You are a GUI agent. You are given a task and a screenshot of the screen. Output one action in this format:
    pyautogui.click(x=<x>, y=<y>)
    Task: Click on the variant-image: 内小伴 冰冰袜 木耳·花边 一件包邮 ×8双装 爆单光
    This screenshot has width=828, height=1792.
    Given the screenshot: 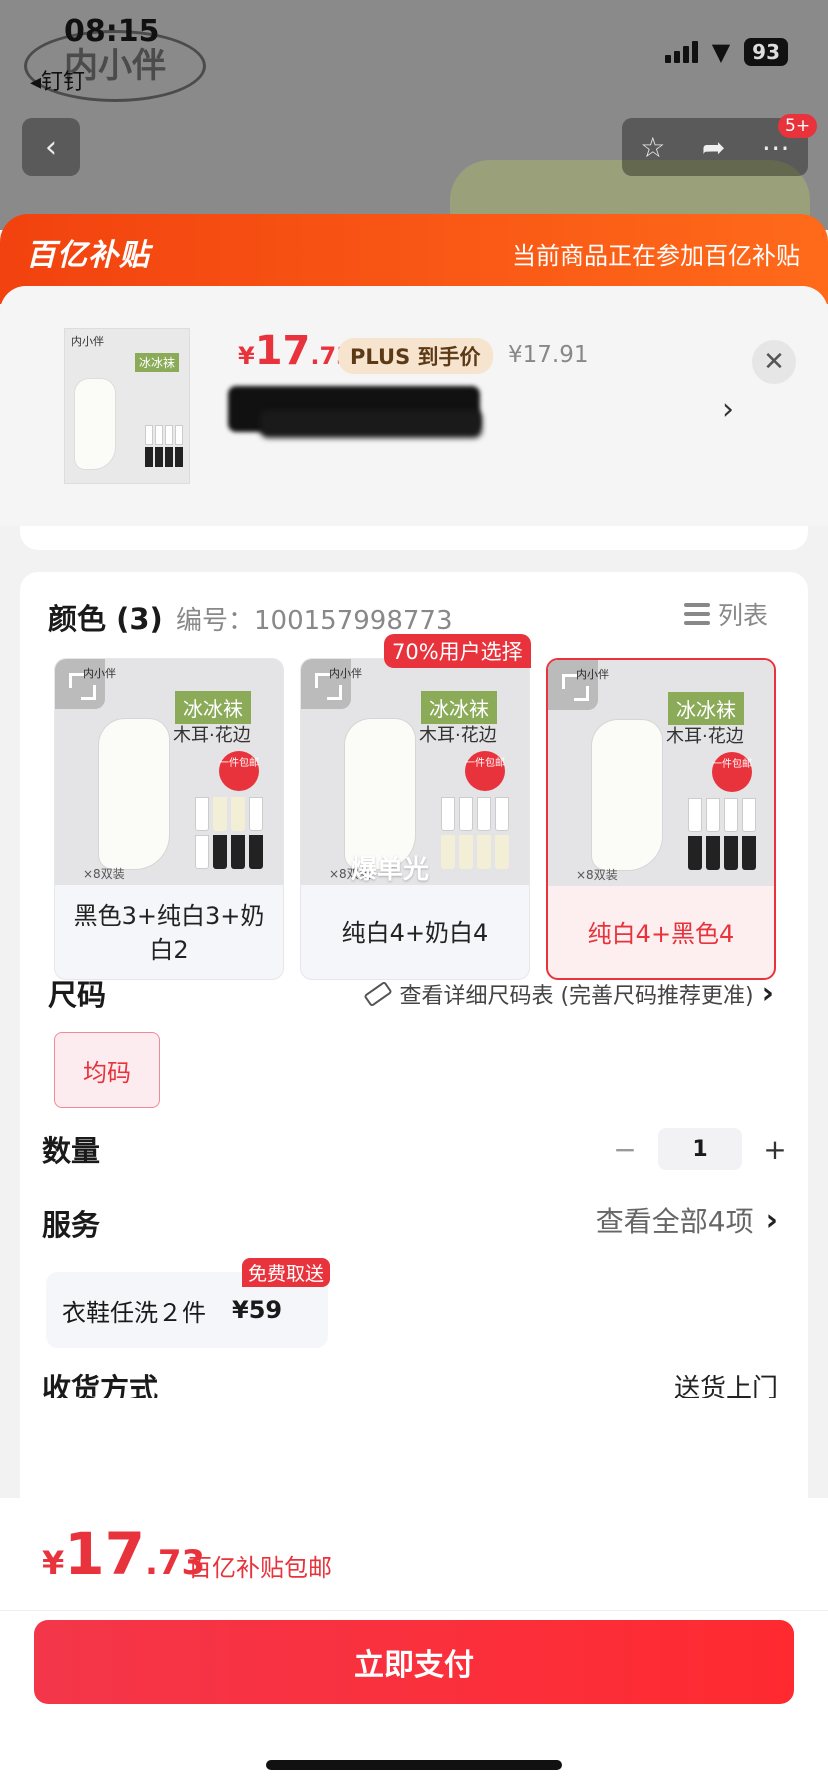 What is the action you would take?
    pyautogui.click(x=415, y=772)
    